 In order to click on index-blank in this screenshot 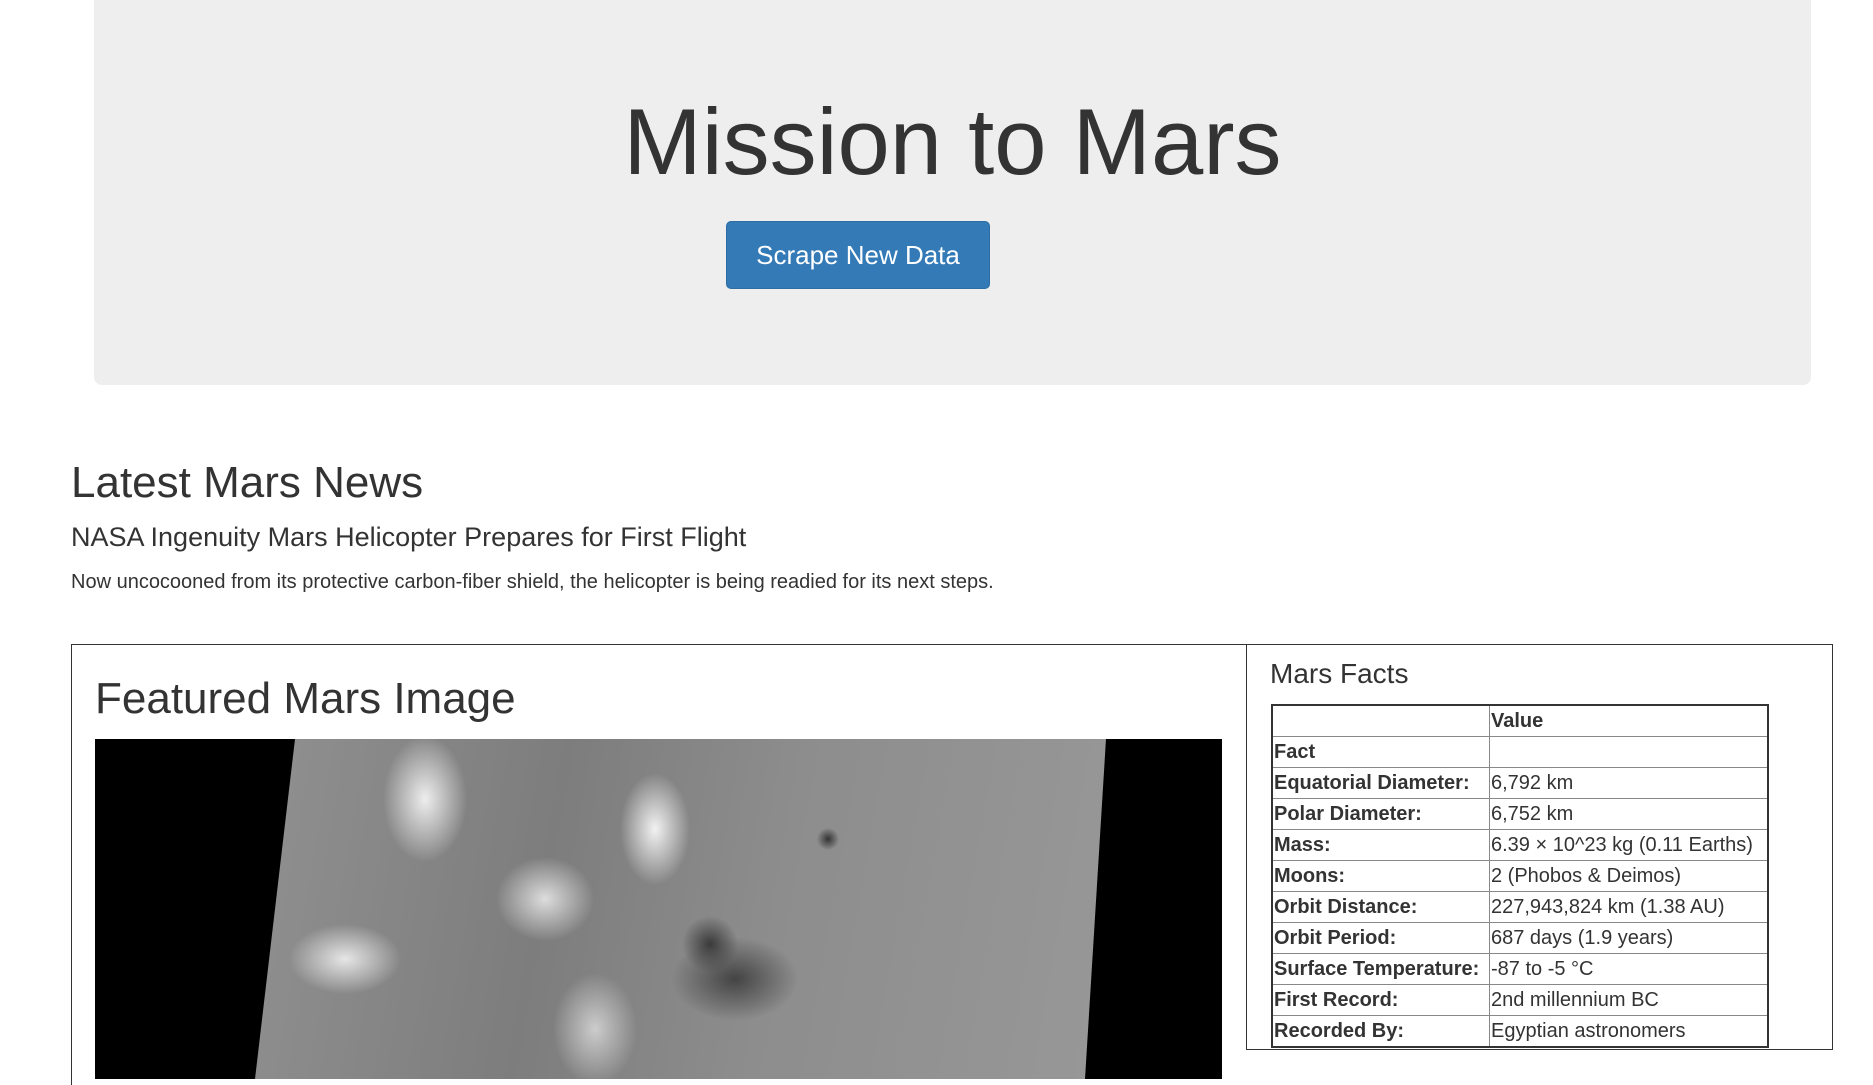, I will do `click(1629, 752)`.